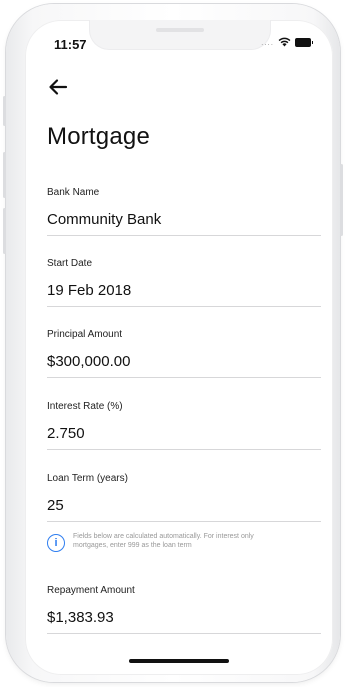 The image size is (346, 687). Describe the element at coordinates (179, 661) in the screenshot. I see `home-indicator` at that location.